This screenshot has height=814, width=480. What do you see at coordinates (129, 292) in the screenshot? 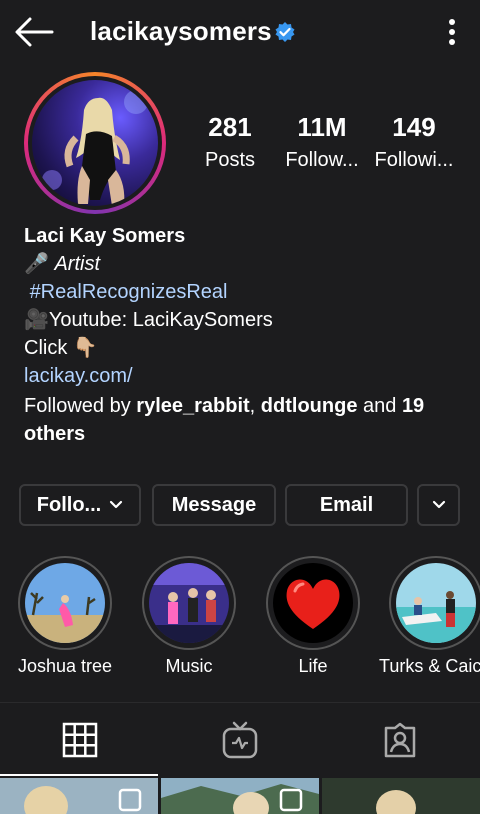
I see `hashtag-link: #RealRecognizesReal` at bounding box center [129, 292].